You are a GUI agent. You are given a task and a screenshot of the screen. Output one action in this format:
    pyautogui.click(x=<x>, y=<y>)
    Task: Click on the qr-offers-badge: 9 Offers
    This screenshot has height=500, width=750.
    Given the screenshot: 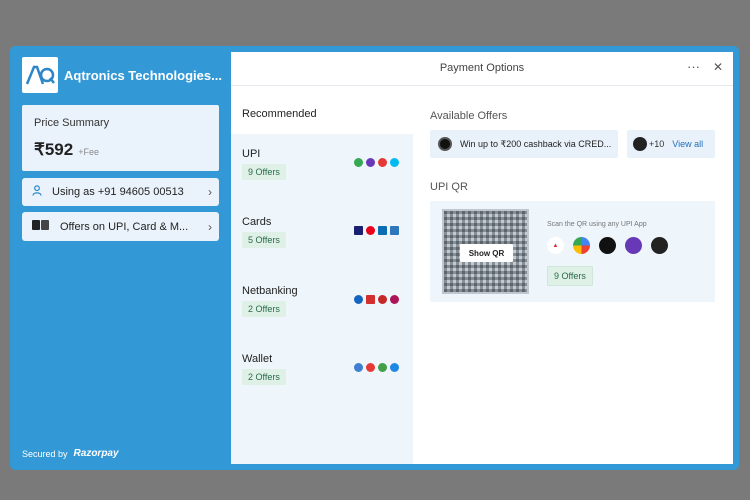 What is the action you would take?
    pyautogui.click(x=570, y=276)
    